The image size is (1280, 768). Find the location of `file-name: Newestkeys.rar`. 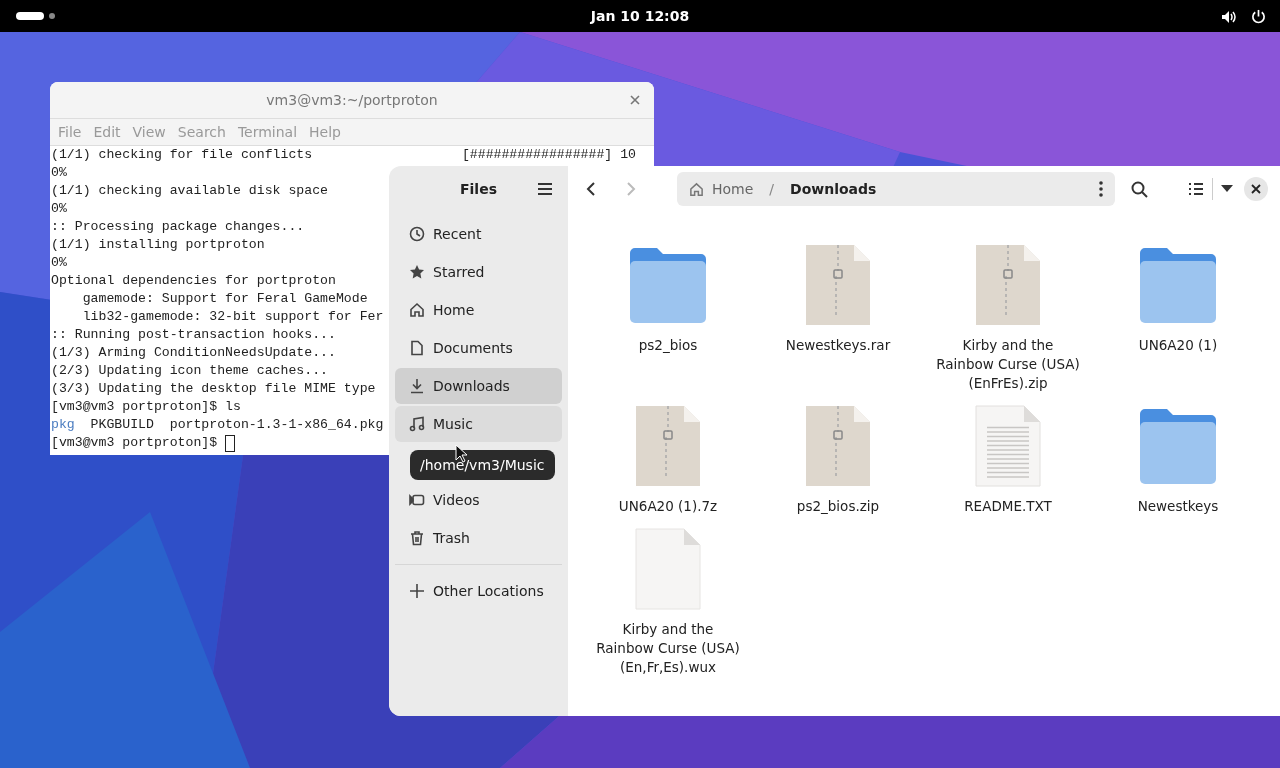

file-name: Newestkeys.rar is located at coordinates (838, 345).